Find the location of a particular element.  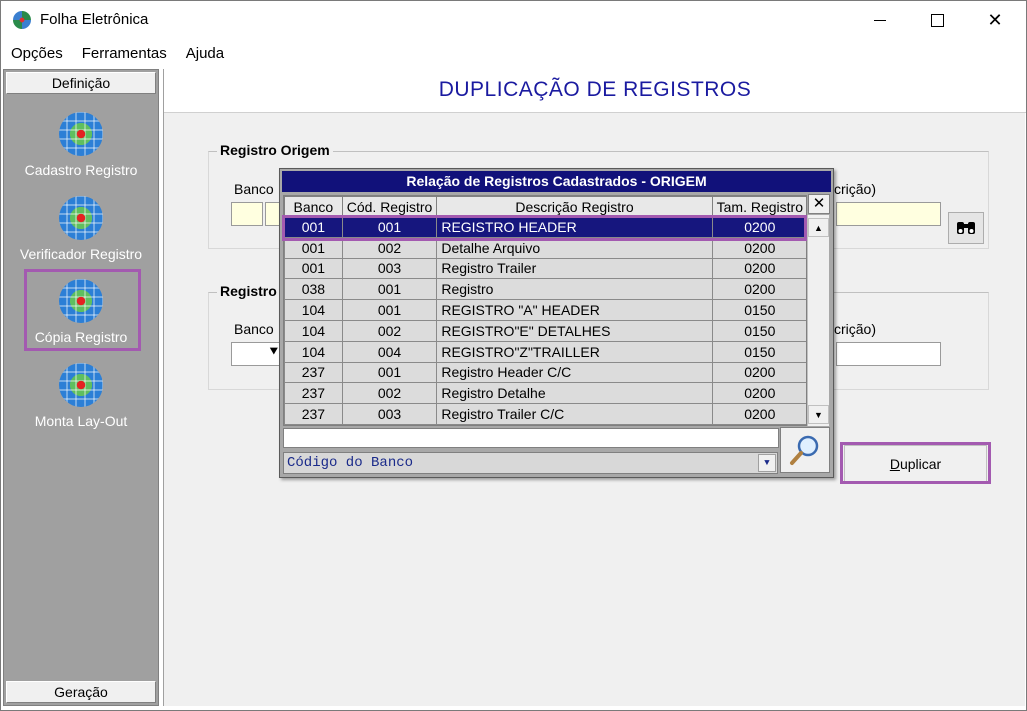

cell-descricao: REGISTRO"Z"TRAILLER is located at coordinates (574, 351).